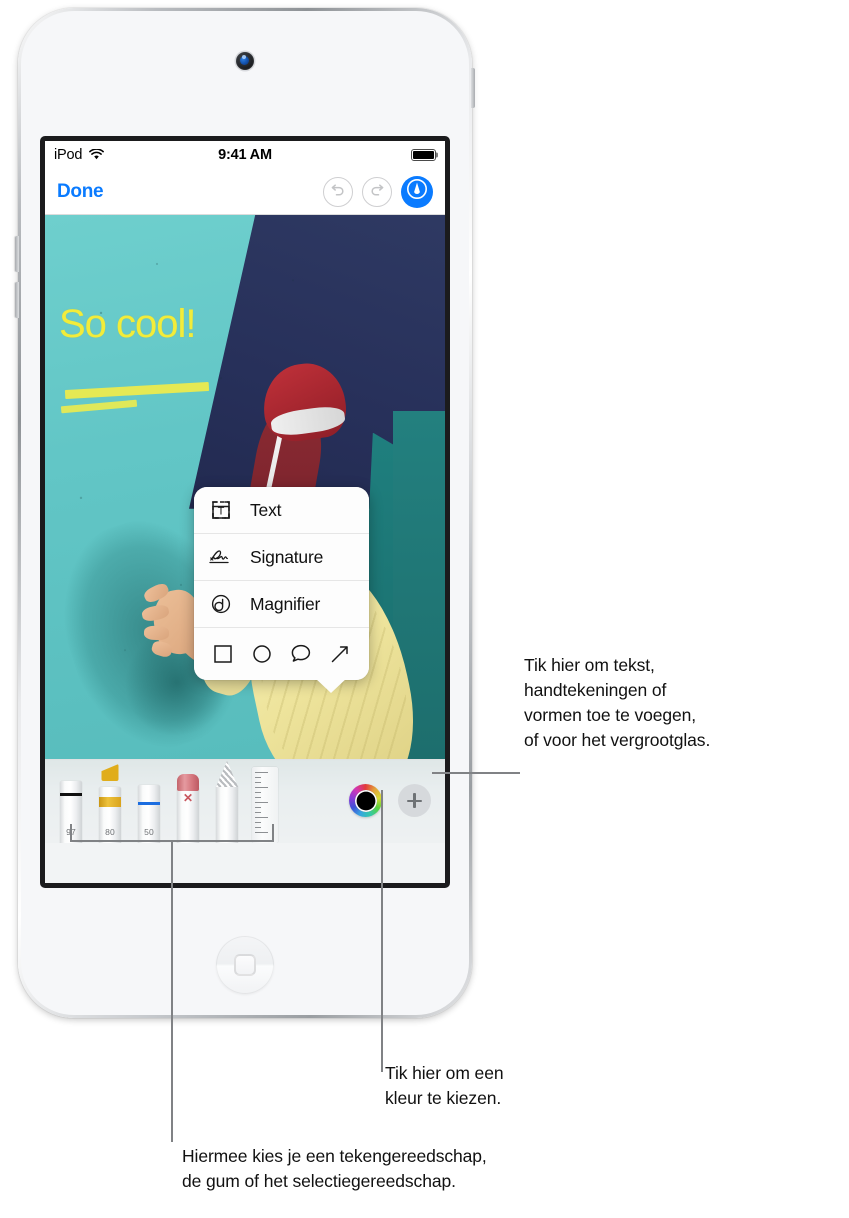 The image size is (849, 1218). What do you see at coordinates (97, 155) in the screenshot?
I see `wifi-icon` at bounding box center [97, 155].